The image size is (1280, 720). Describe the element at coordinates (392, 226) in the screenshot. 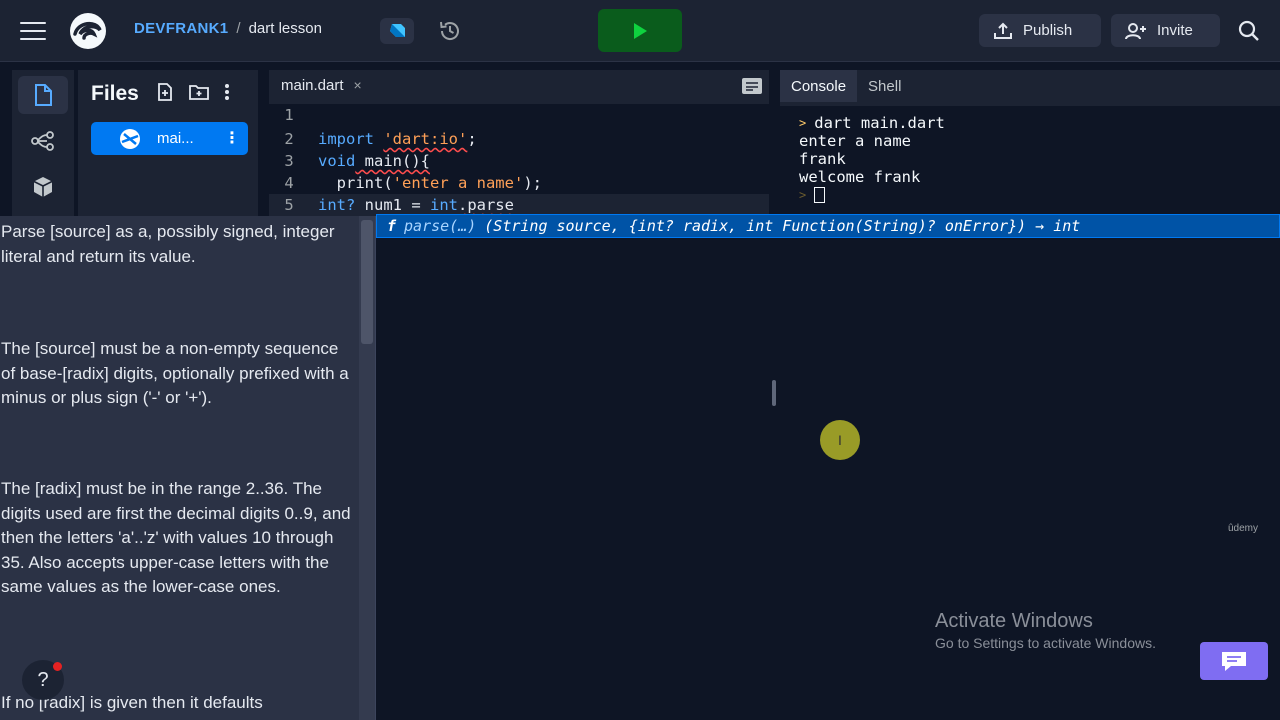

I see `function-icon: f` at that location.